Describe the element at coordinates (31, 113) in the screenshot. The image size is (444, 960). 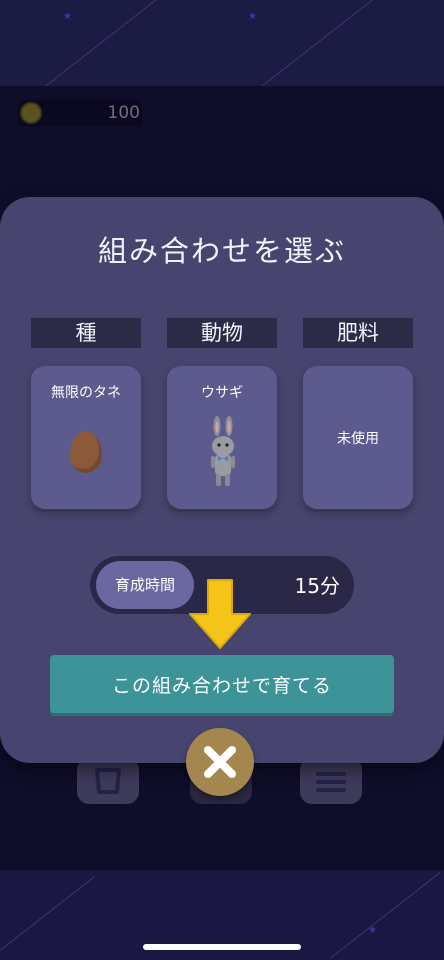
I see `coin-icon` at that location.